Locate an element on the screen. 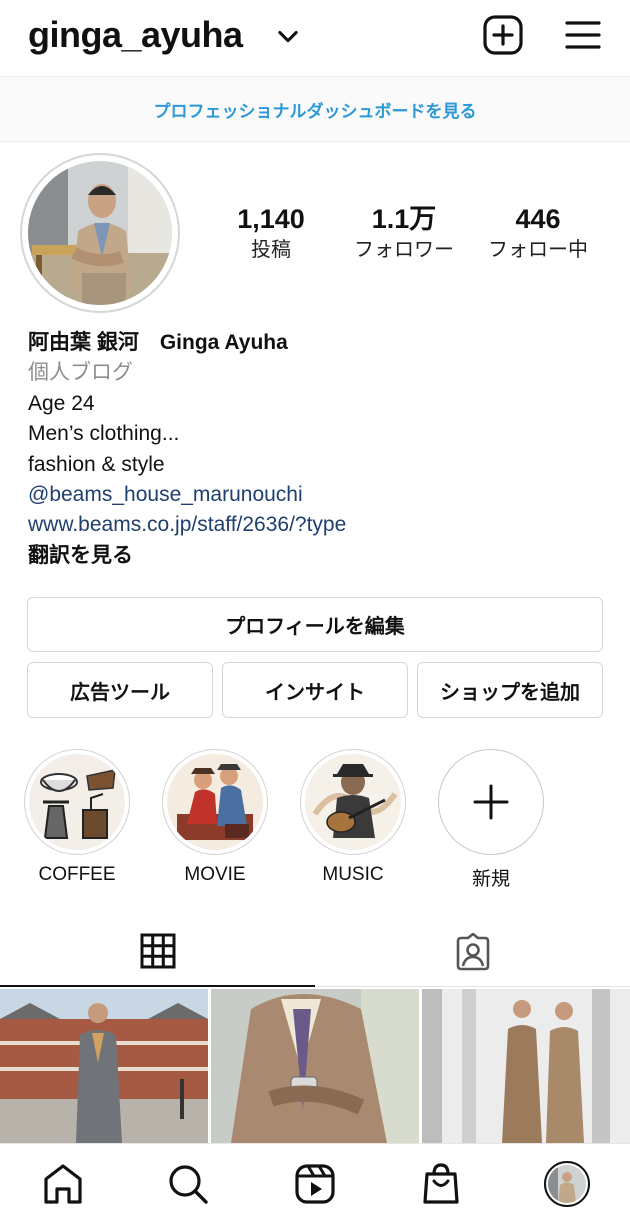 The width and height of the screenshot is (630, 1225). hamburger-menu-icon is located at coordinates (583, 35).